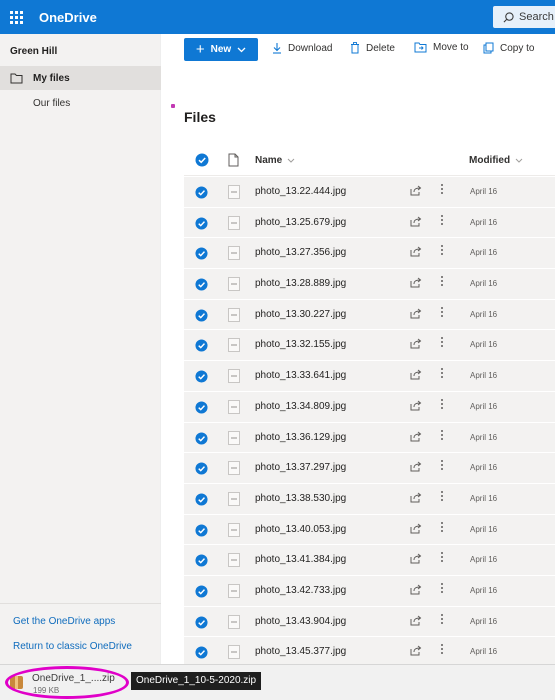 The image size is (555, 700). I want to click on copy-to-button: Copy to, so click(508, 48).